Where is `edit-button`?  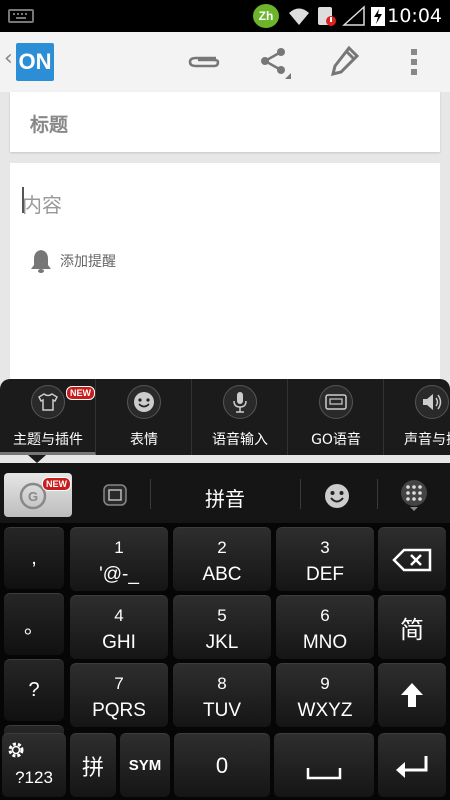 edit-button is located at coordinates (344, 62).